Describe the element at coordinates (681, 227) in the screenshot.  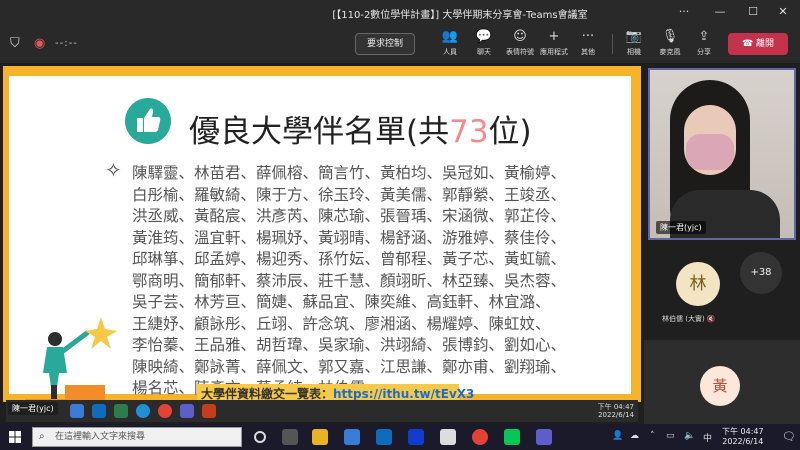
I see `video-name-label: 陳一君(yjc)` at that location.